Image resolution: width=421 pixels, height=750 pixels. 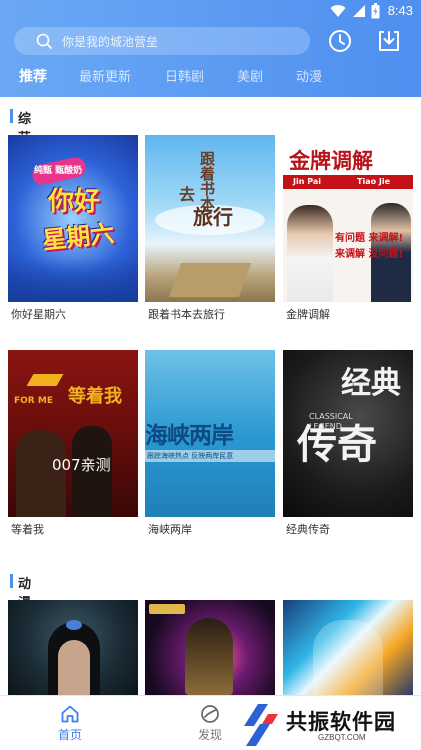 I want to click on nav-home-label: 首页, so click(x=69, y=735).